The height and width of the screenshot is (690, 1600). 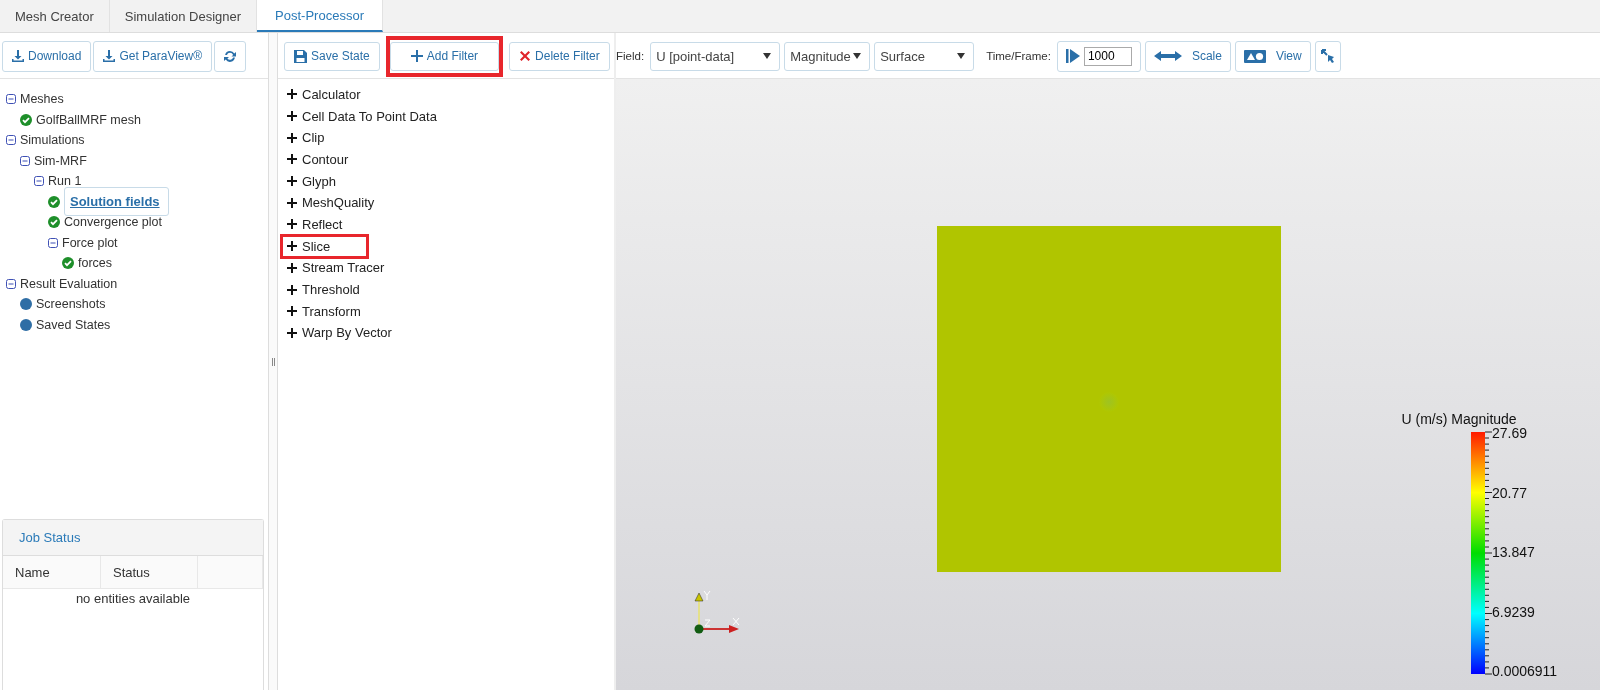 What do you see at coordinates (309, 181) in the screenshot?
I see `filter-item: Glyph` at bounding box center [309, 181].